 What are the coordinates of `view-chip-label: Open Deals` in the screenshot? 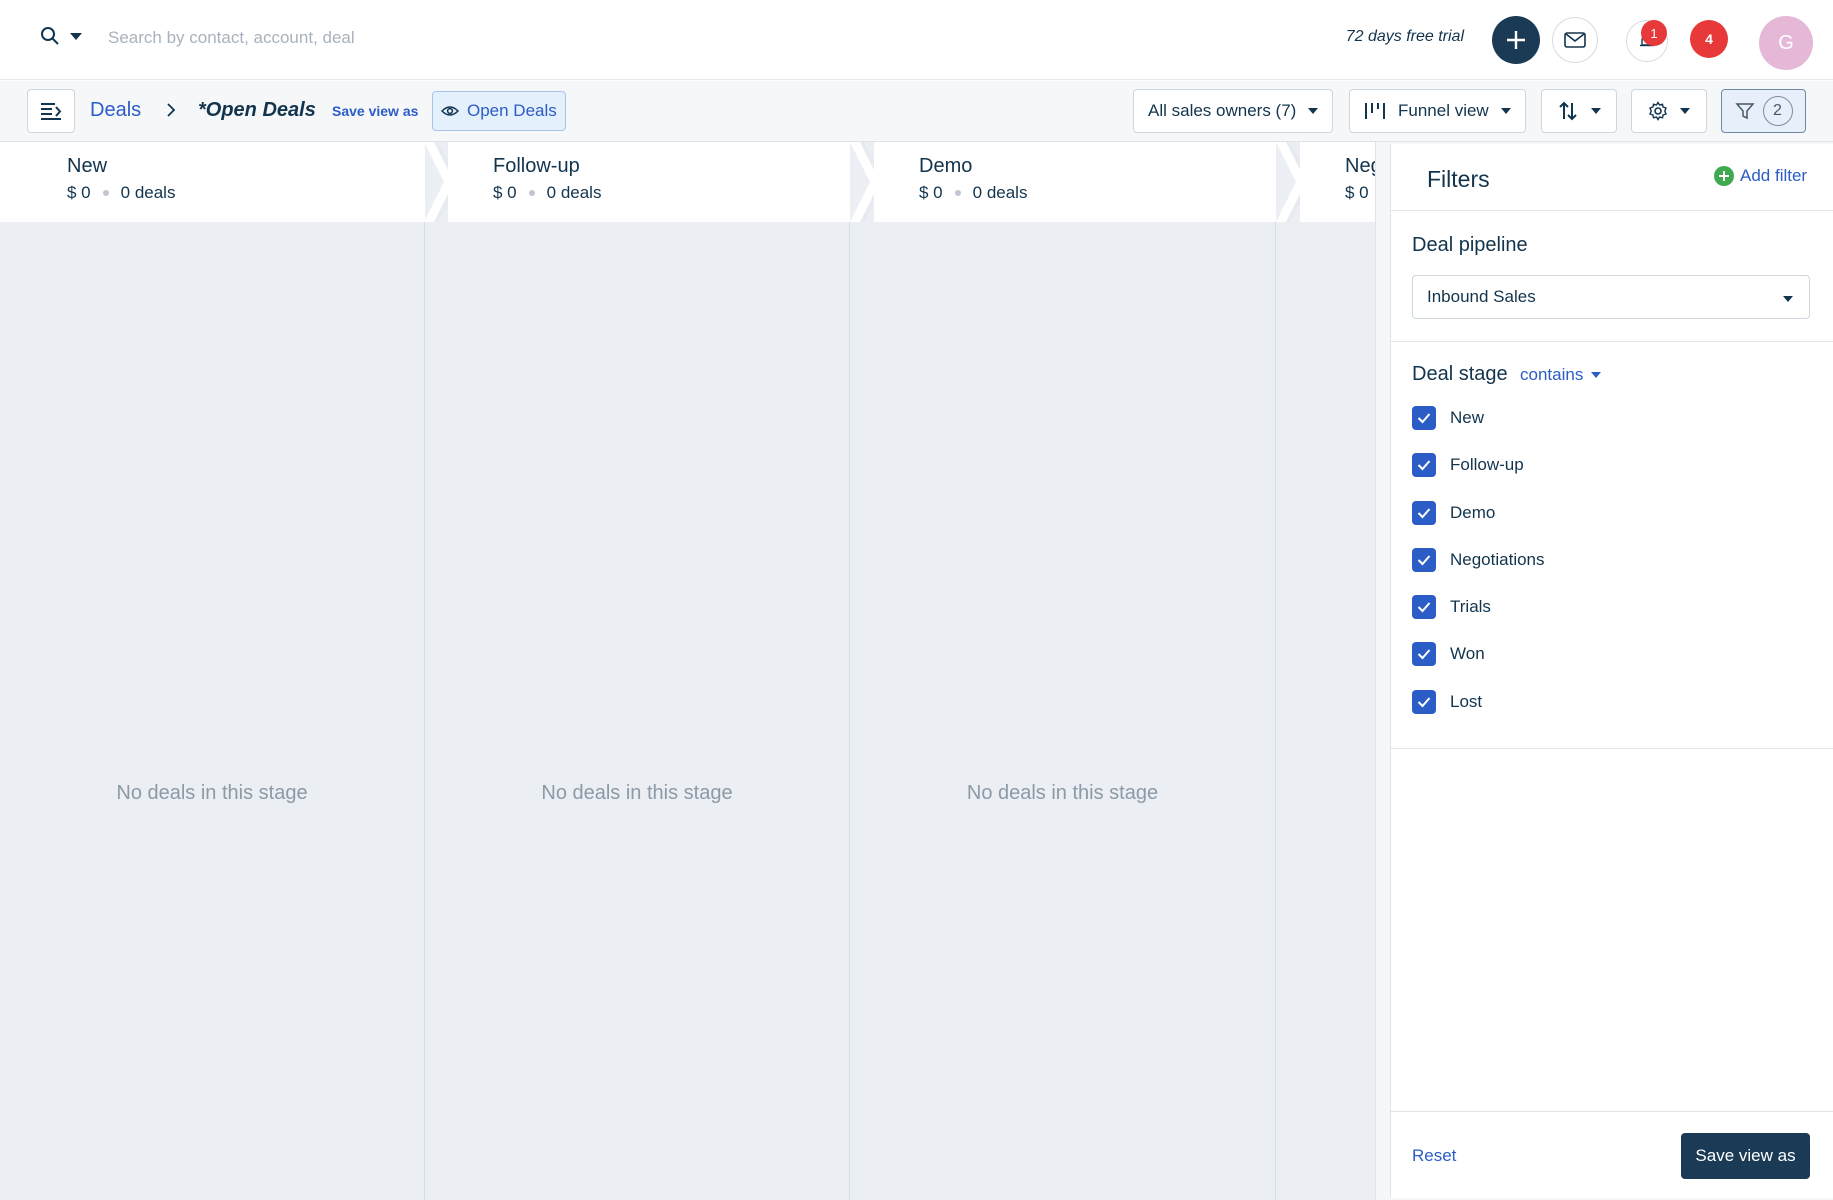 It's located at (512, 110).